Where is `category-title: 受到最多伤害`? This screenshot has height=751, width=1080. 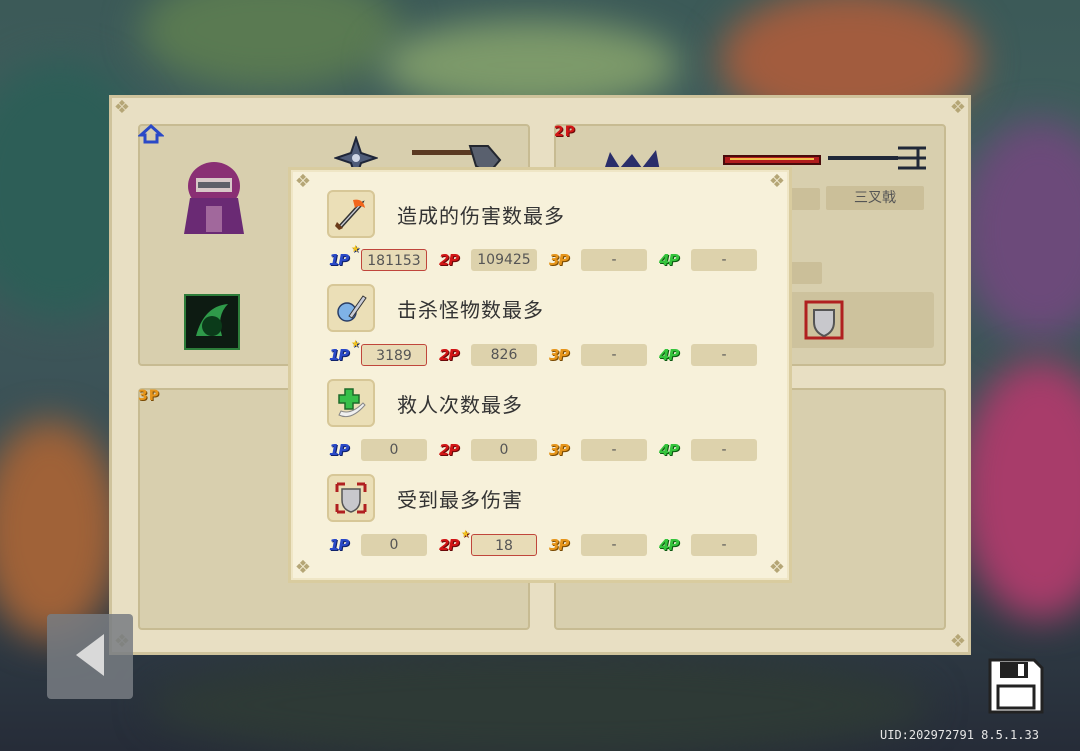 category-title: 受到最多伤害 is located at coordinates (460, 499).